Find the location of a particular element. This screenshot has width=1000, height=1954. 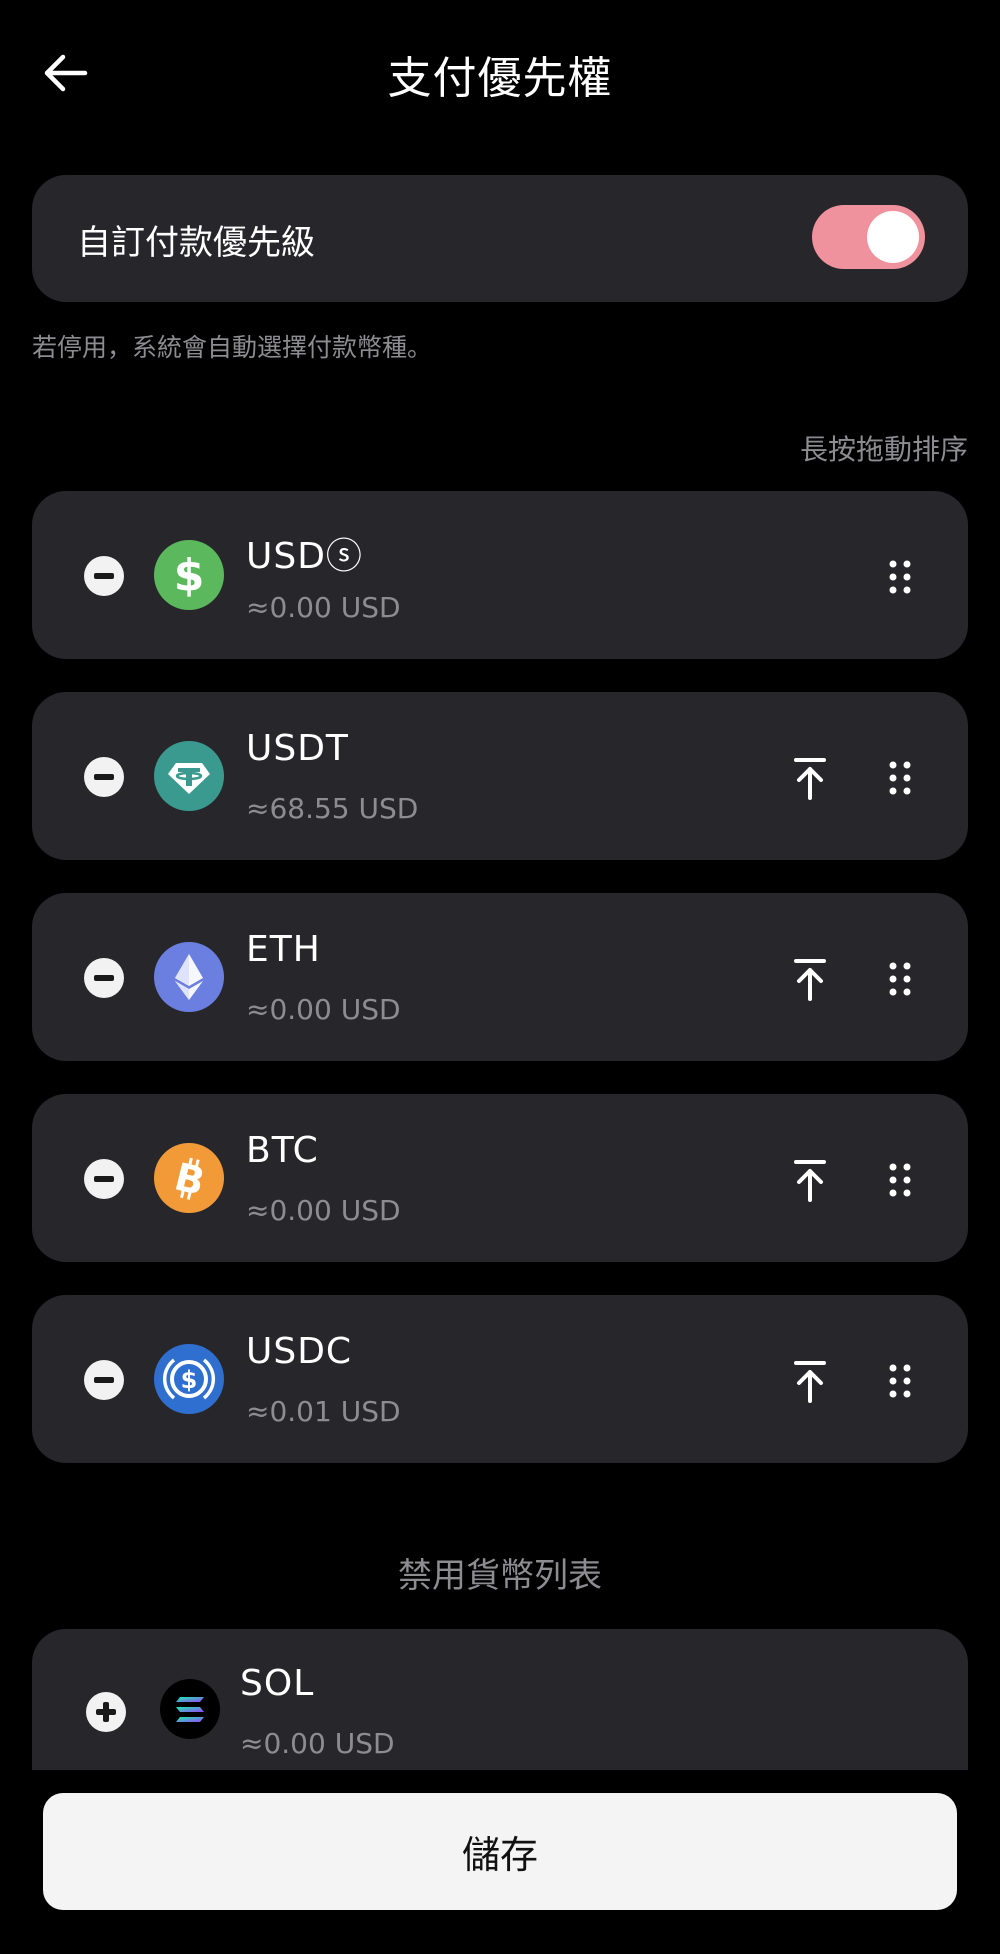

ethereum-icon is located at coordinates (189, 977).